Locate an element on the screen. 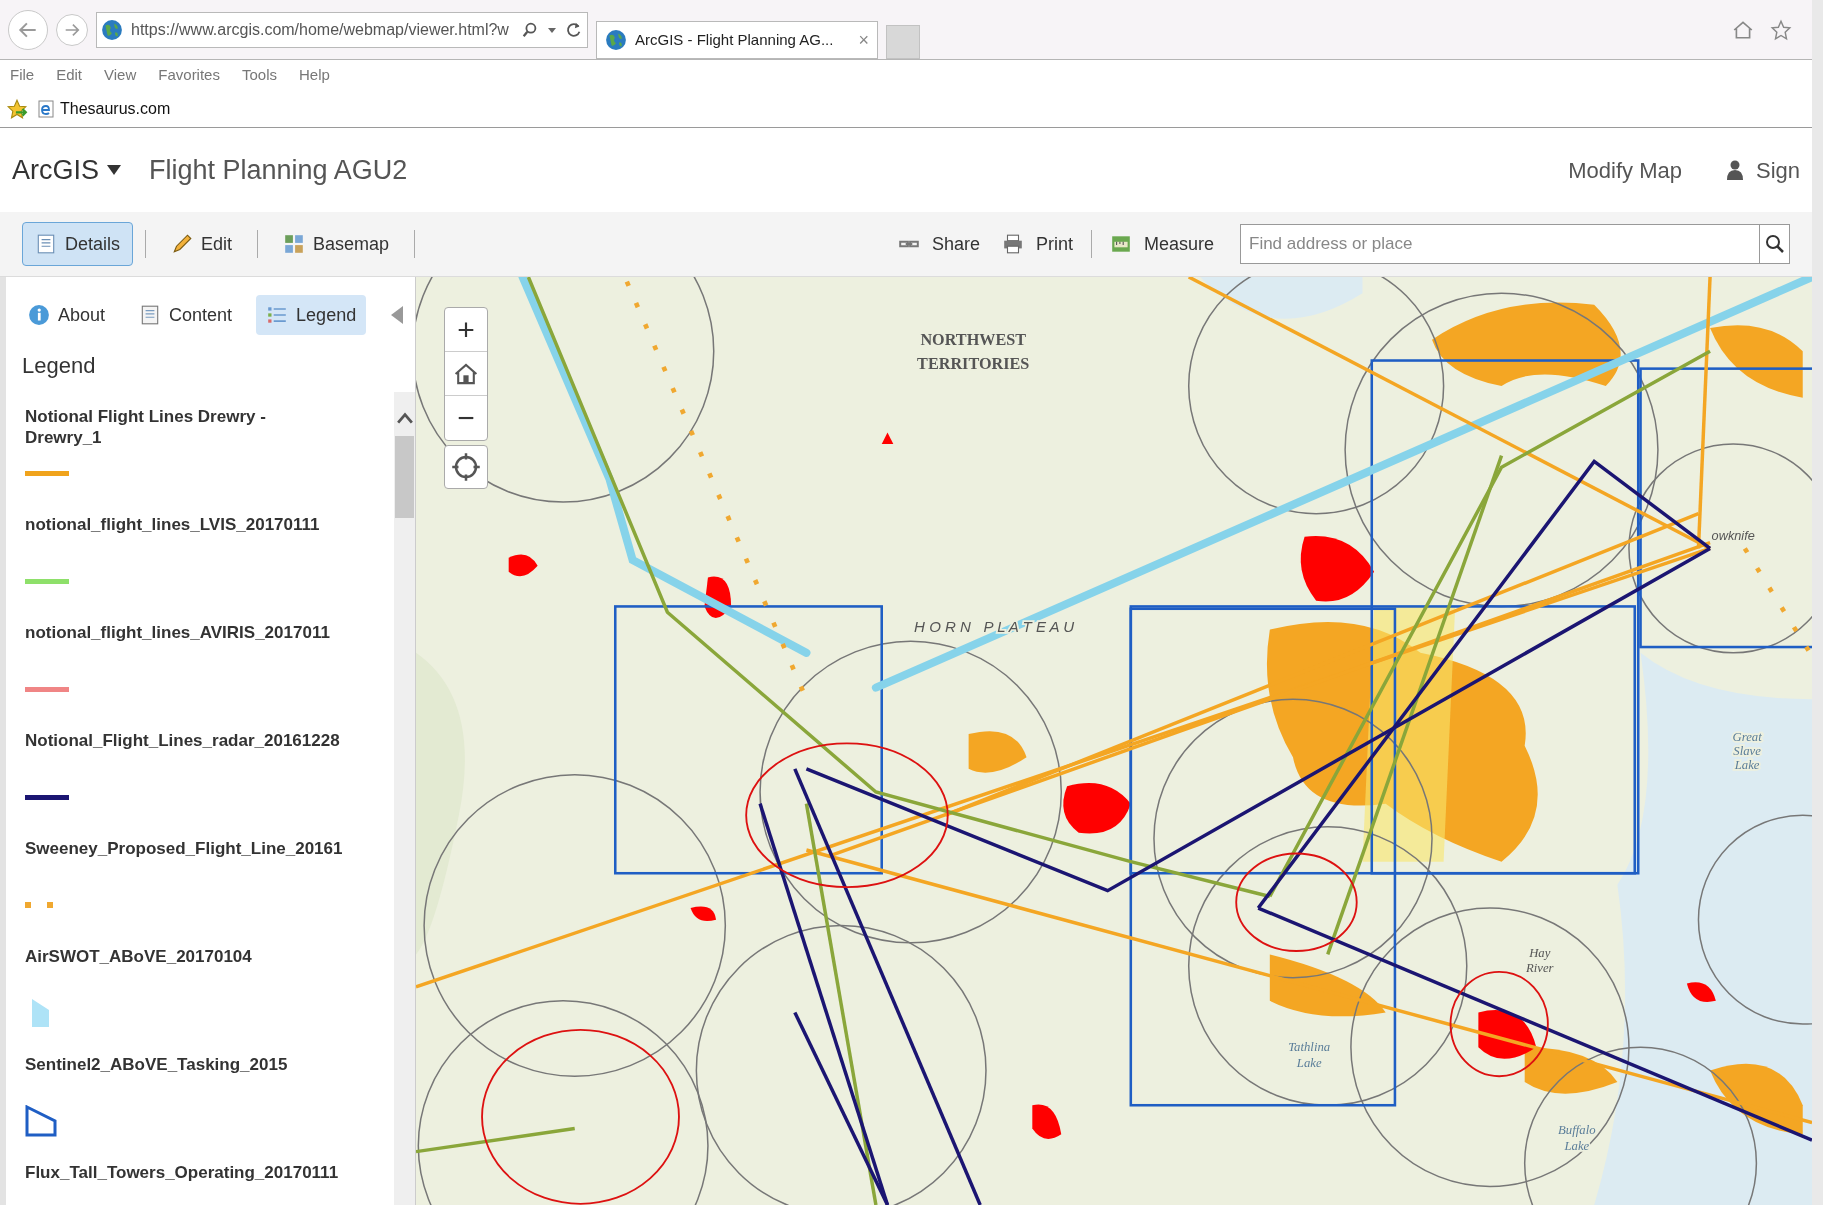 The width and height of the screenshot is (1823, 1205). scrollbar is located at coordinates (404, 798).